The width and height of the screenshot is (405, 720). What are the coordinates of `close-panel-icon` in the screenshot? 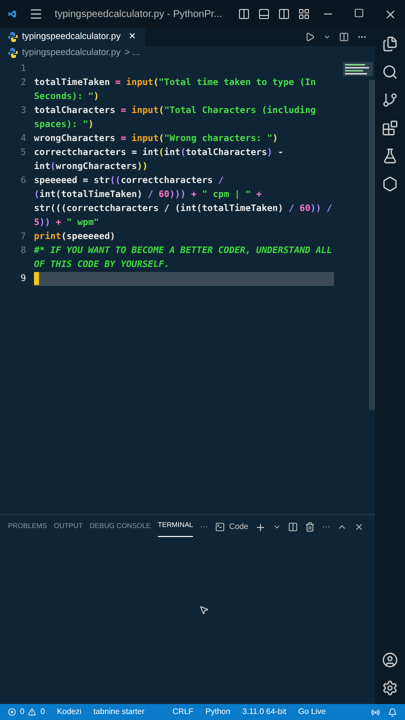 It's located at (359, 527).